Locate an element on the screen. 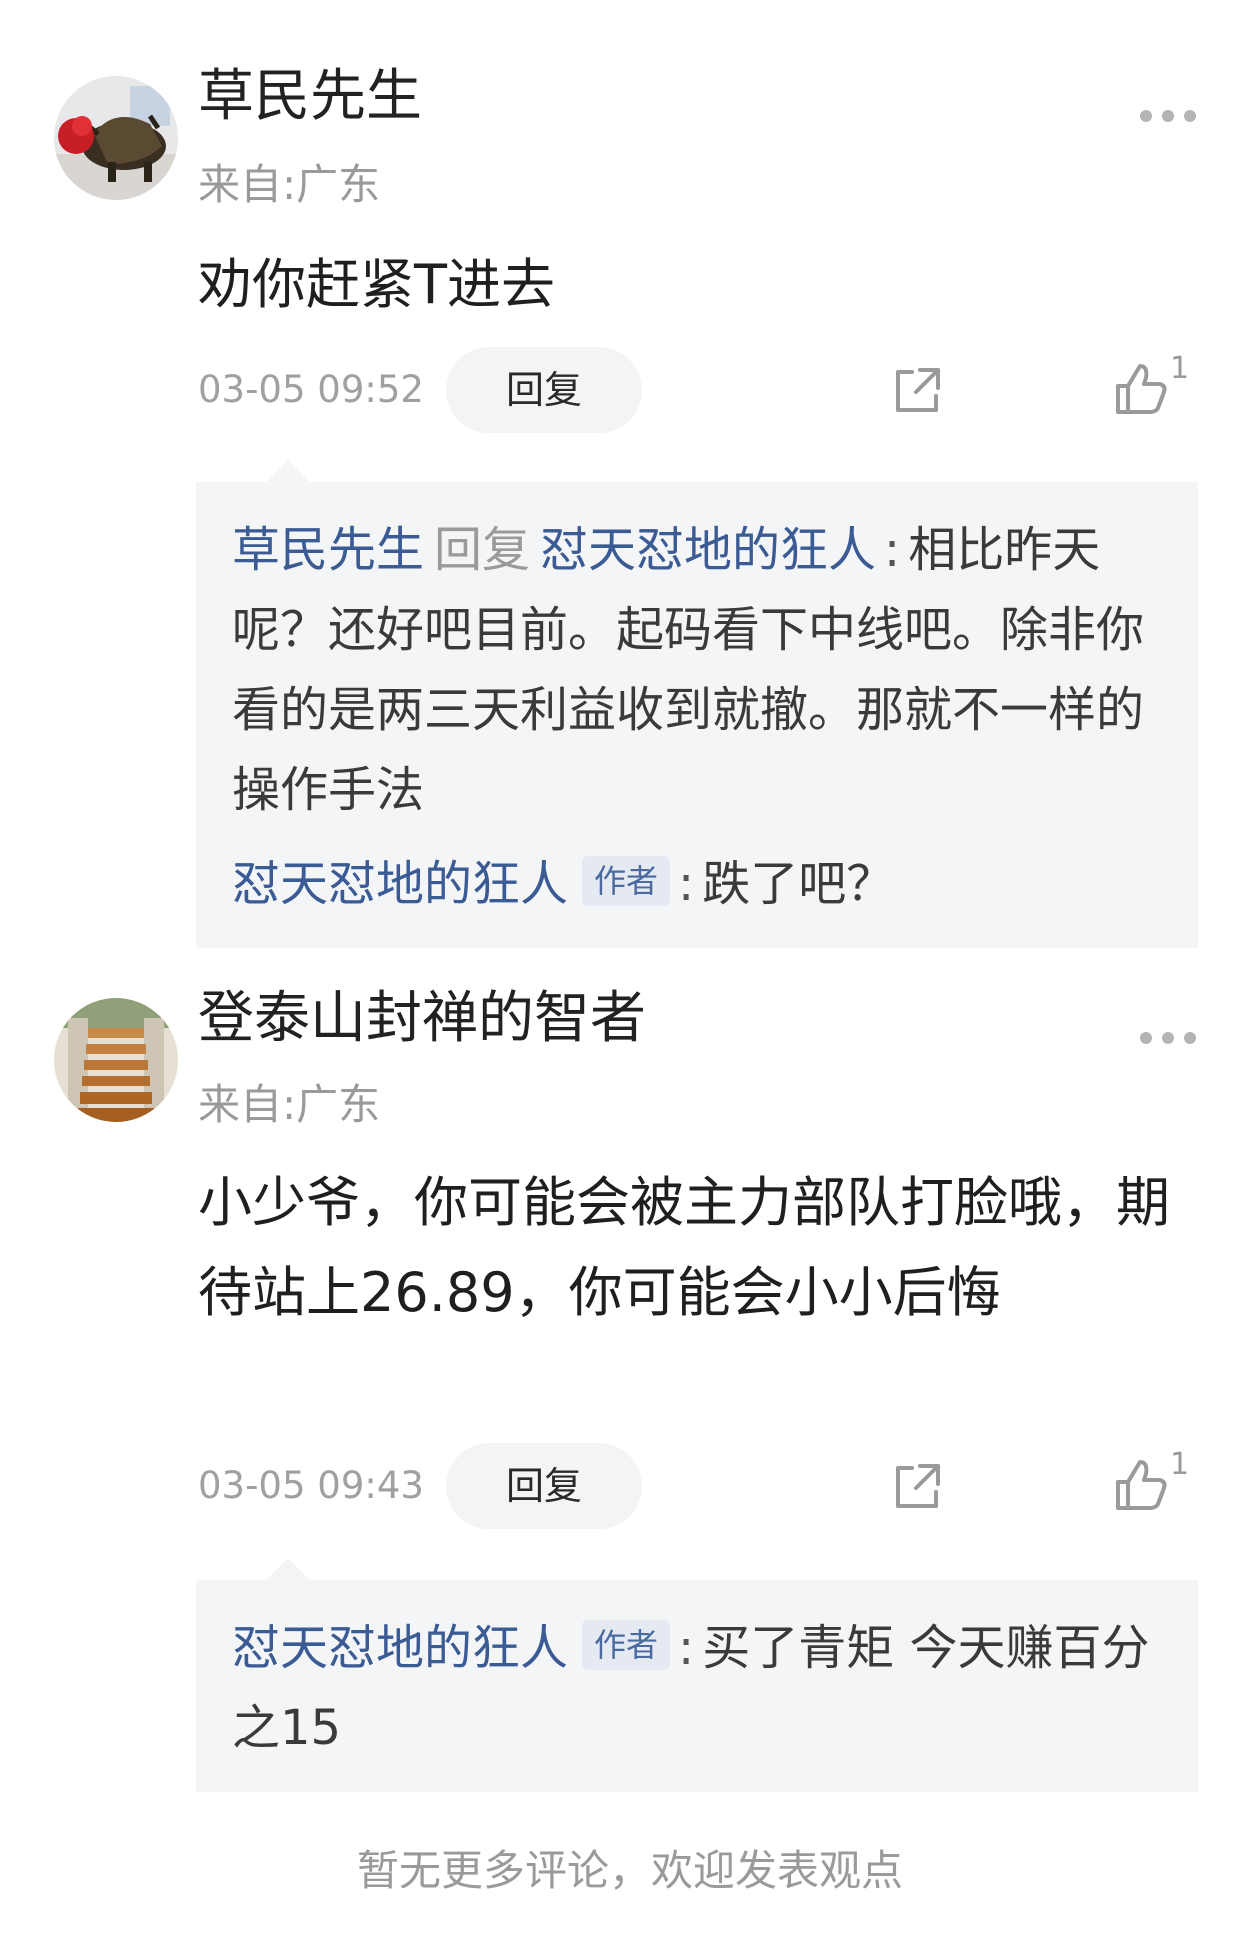 The width and height of the screenshot is (1260, 1942). comment-username: 登泰山封禅的智者 is located at coordinates (422, 1019).